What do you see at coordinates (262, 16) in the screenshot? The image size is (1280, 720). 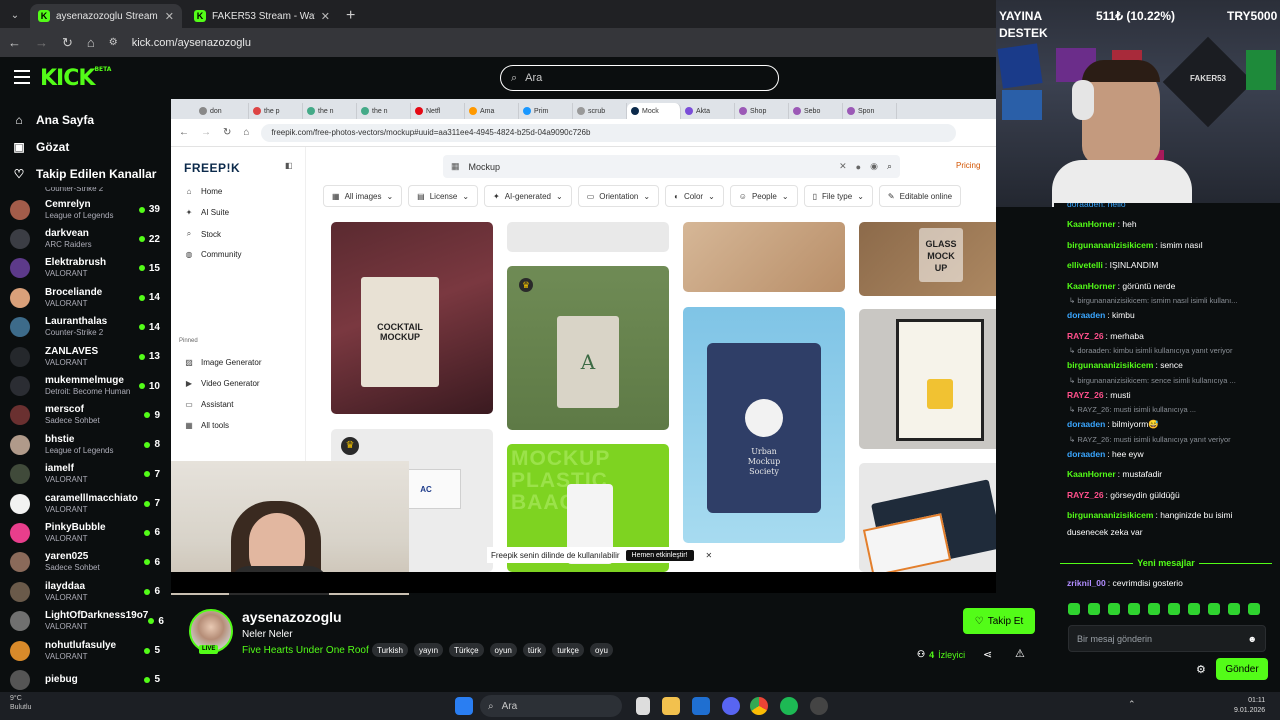 I see `browser-tab-faker53: K FAKER53 Stream - Watch Live o ✕` at bounding box center [262, 16].